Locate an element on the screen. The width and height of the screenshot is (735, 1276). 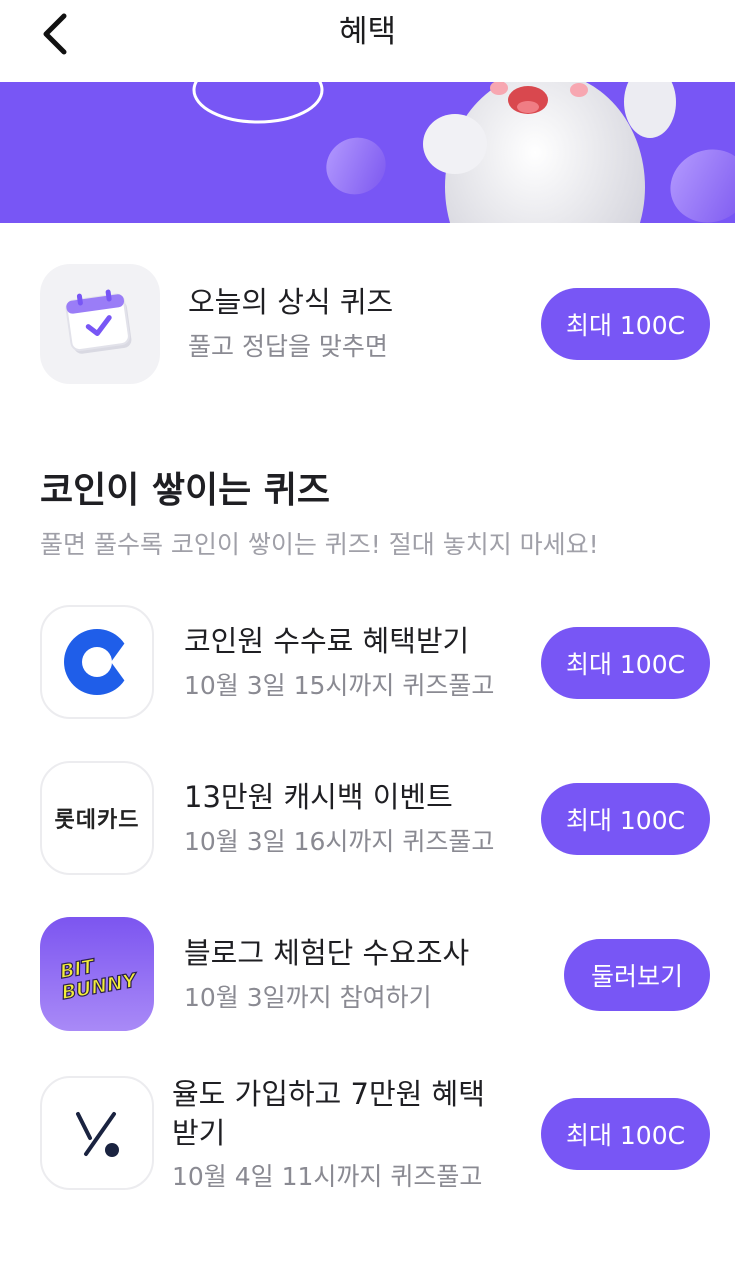
section-title: 코인이 쌓이는 퀴즈 is located at coordinates (185, 490).